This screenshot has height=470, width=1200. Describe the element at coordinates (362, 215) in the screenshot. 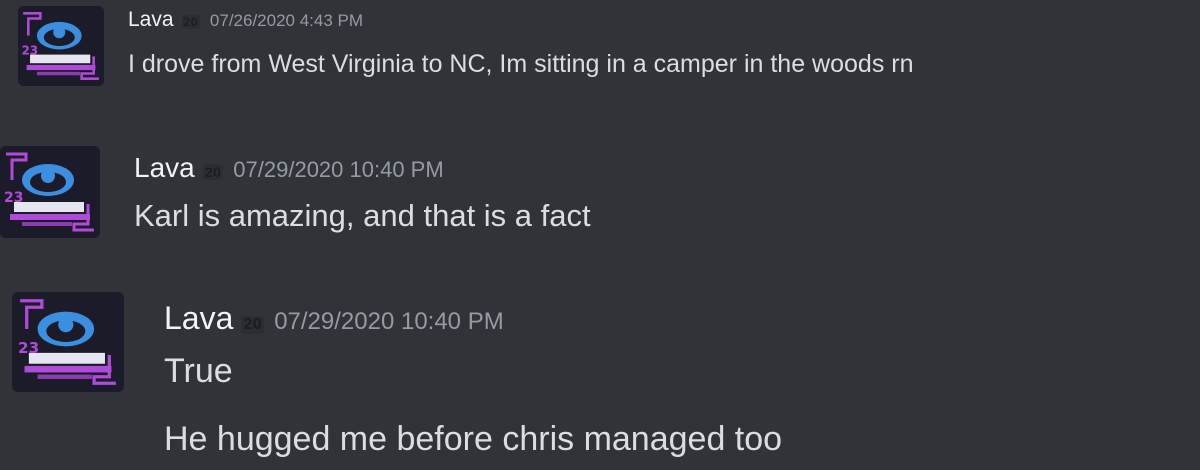

I see `message-text: Karl is amazing, and that is a fact` at that location.